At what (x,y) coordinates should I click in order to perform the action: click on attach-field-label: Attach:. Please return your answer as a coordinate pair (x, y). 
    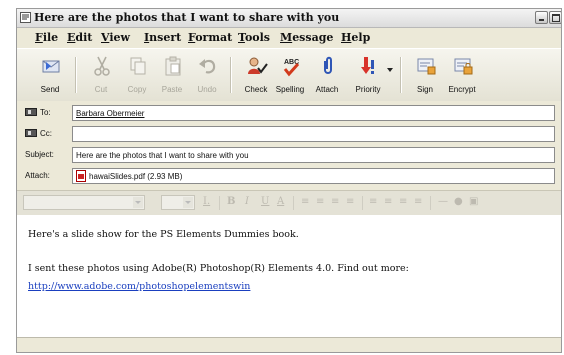
    Looking at the image, I should click on (37, 175).